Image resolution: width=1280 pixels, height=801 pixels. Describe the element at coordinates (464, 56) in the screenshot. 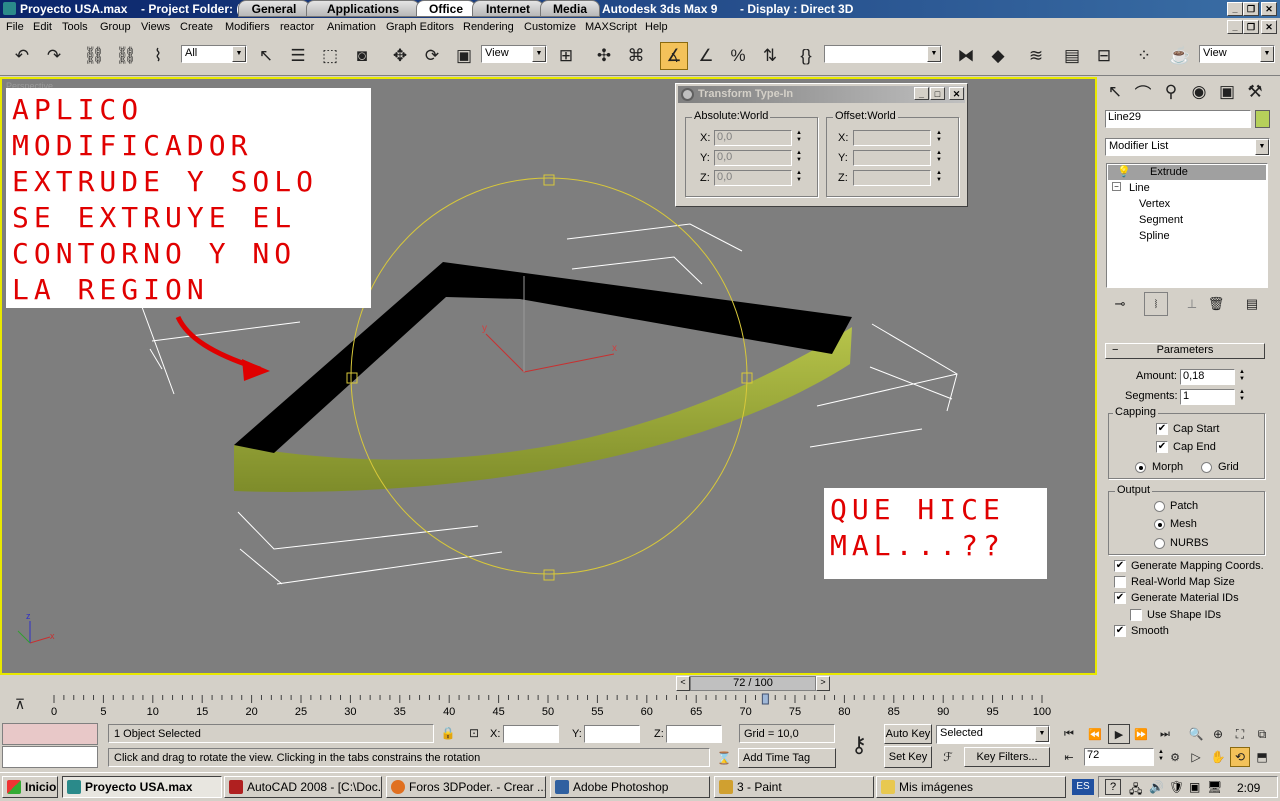

I see `scale-icon: ▣` at that location.